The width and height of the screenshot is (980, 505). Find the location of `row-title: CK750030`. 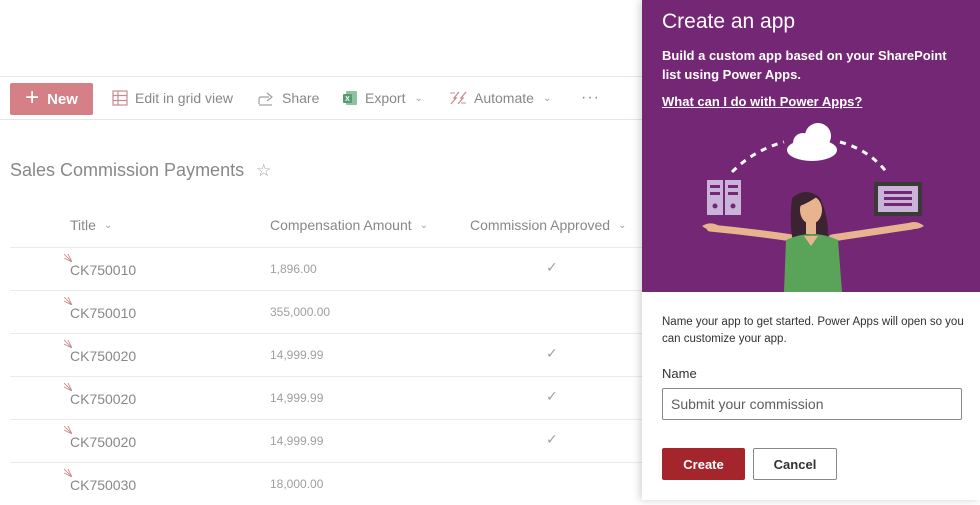

row-title: CK750030 is located at coordinates (103, 485).